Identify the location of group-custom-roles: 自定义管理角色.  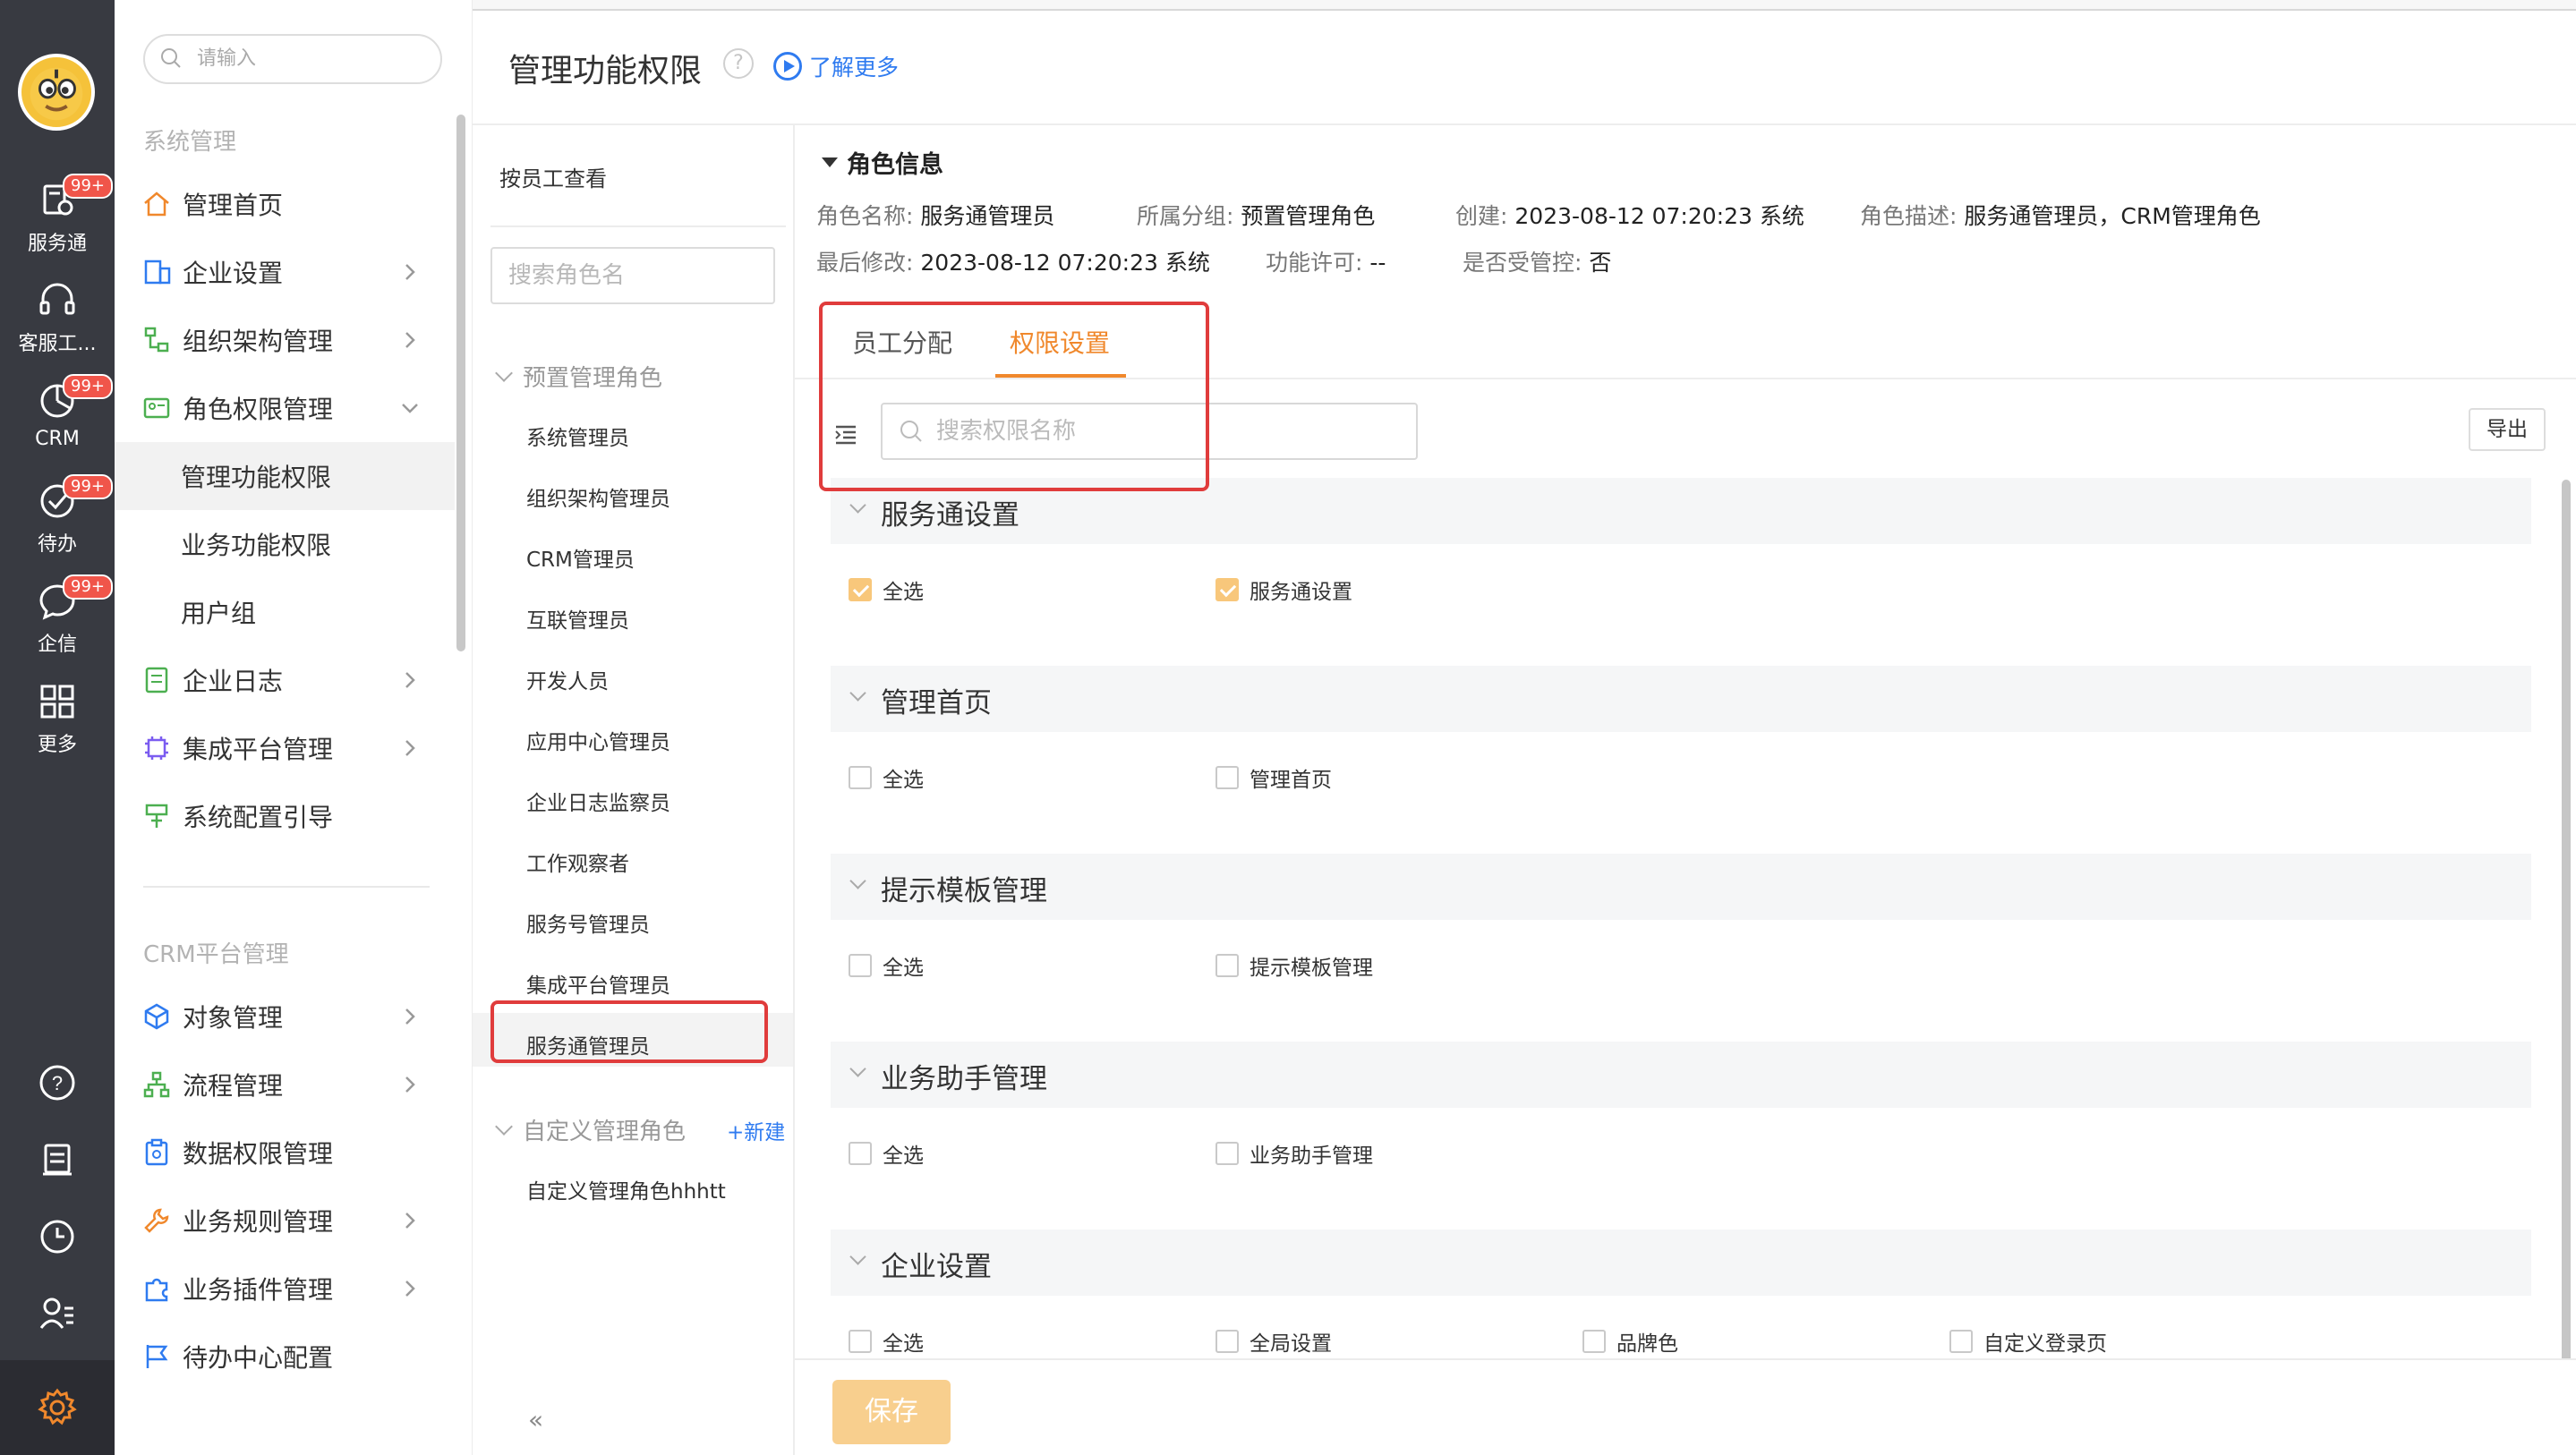
(591, 1129).